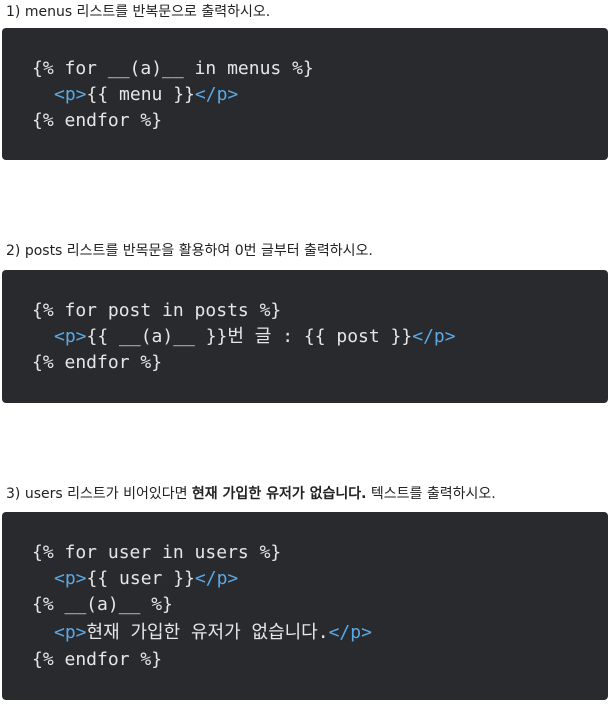  Describe the element at coordinates (99, 494) in the screenshot. I see `question-3-prompt: 3) users 리스트가 비어있다면` at that location.